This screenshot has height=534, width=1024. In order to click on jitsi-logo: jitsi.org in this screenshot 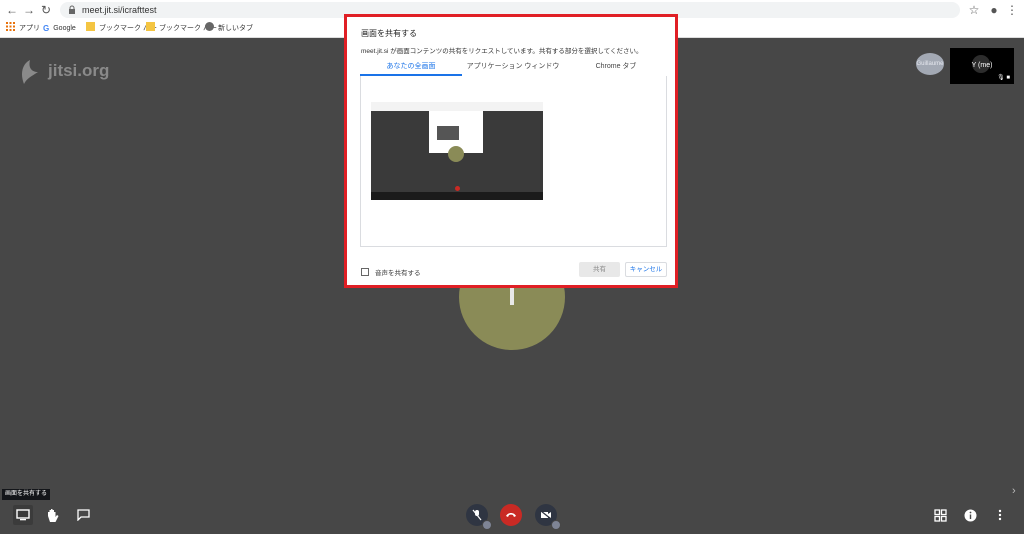, I will do `click(63, 73)`.